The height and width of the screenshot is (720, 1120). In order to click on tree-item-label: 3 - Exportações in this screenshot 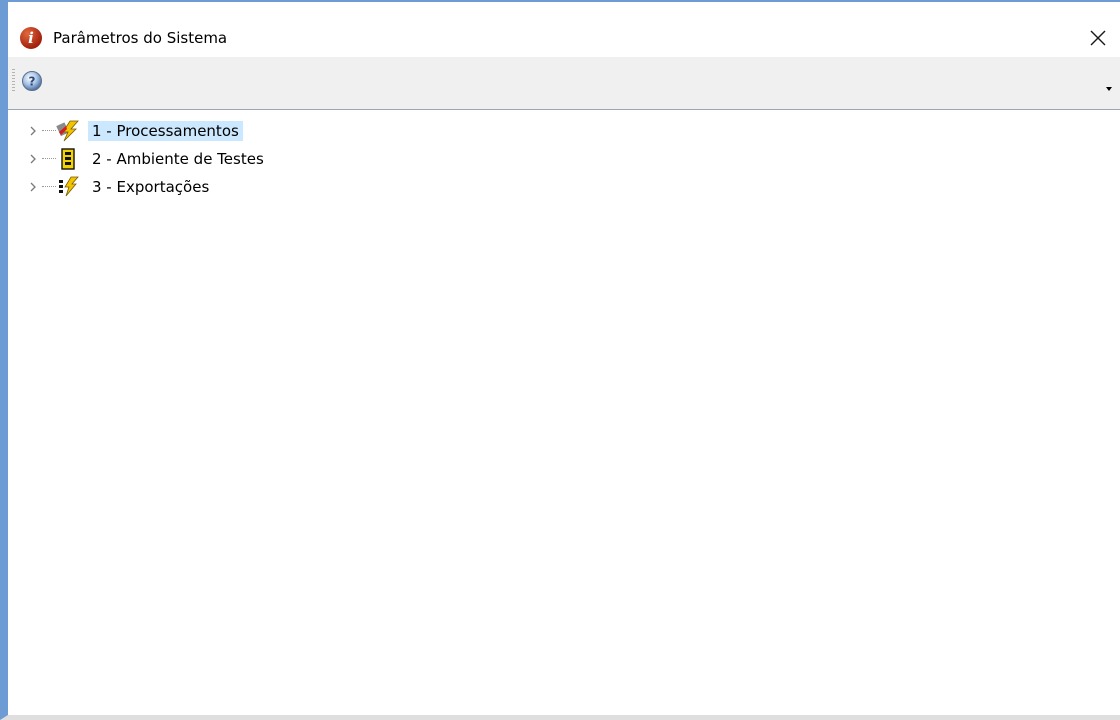, I will do `click(151, 187)`.